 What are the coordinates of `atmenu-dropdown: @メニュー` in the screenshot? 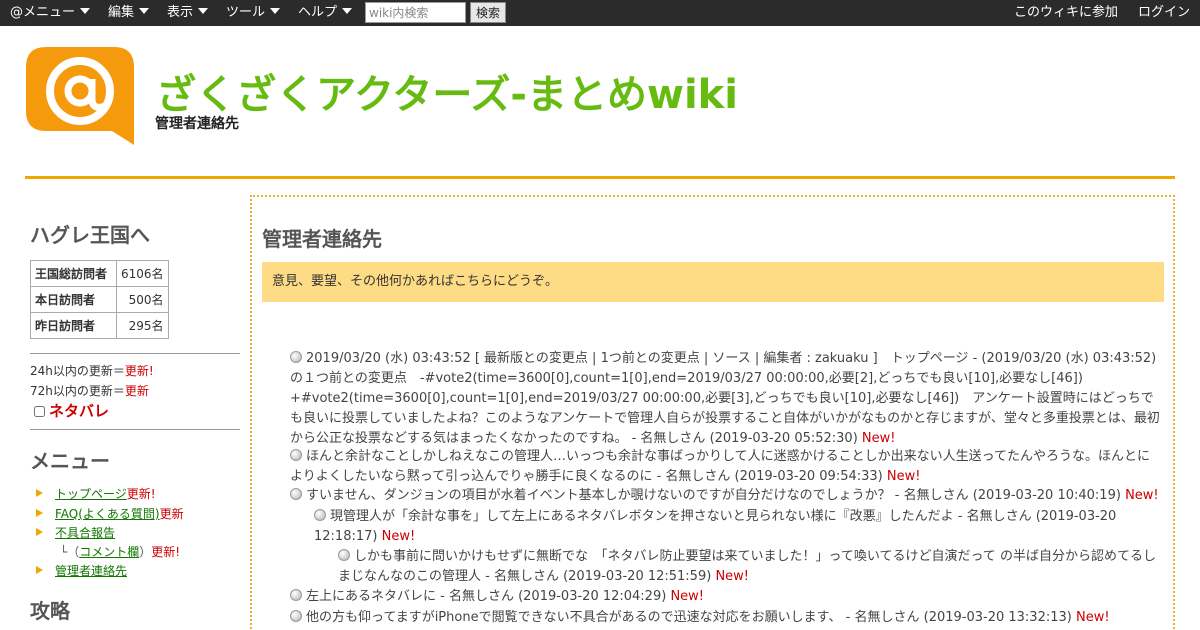 It's located at (50, 13).